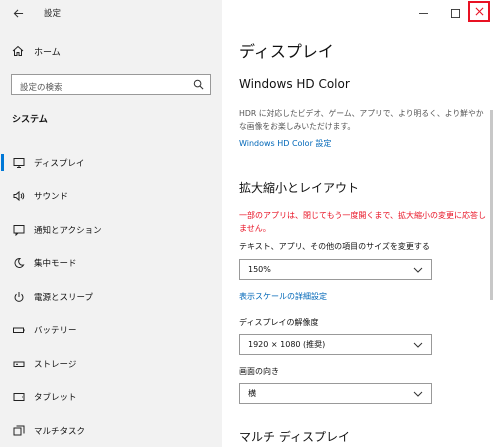 This screenshot has width=500, height=447. I want to click on close-icon, so click(479, 11).